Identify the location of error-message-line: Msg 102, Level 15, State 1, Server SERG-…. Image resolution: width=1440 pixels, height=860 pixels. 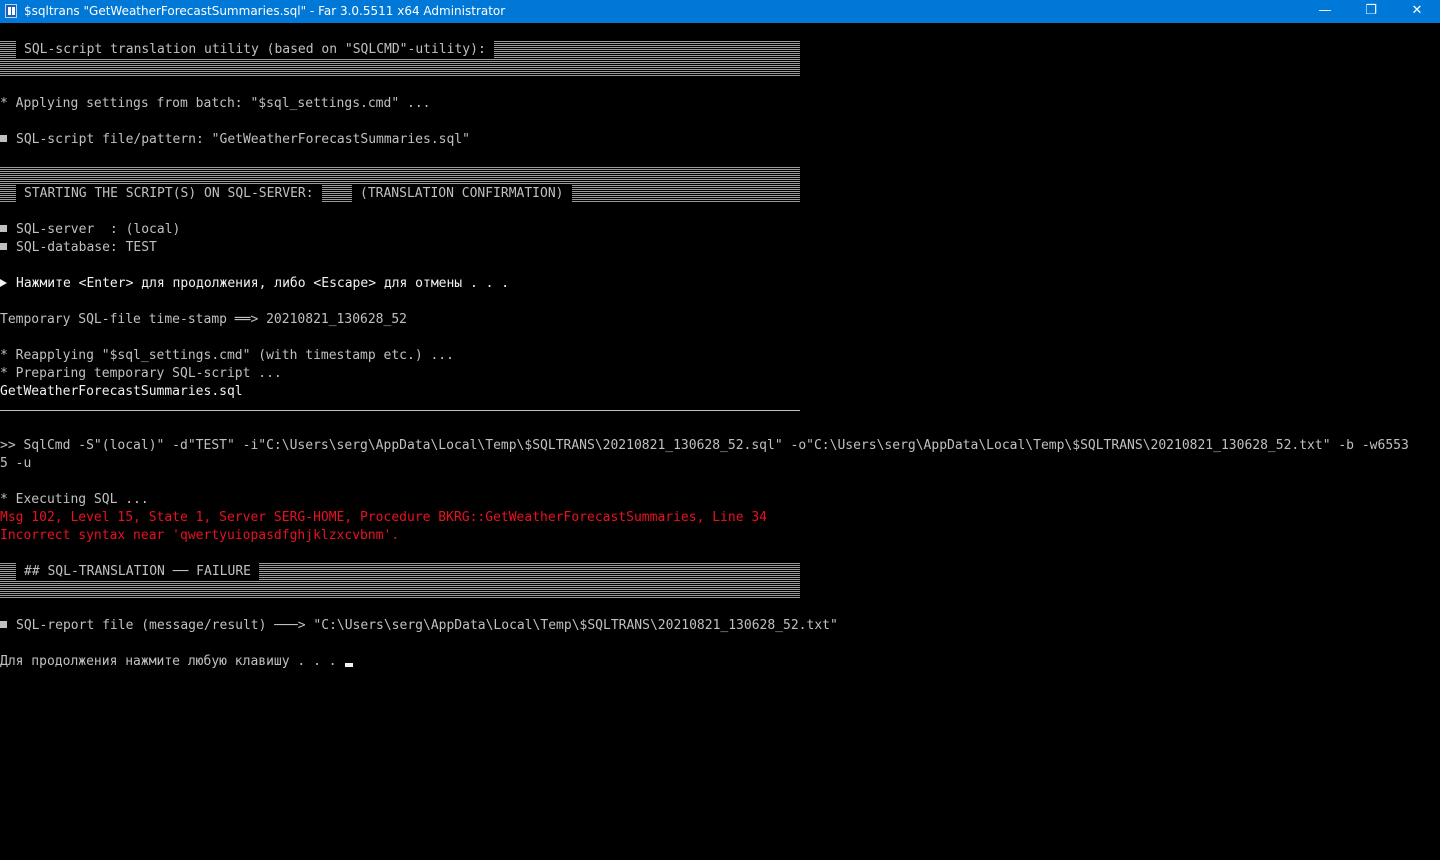
(384, 517).